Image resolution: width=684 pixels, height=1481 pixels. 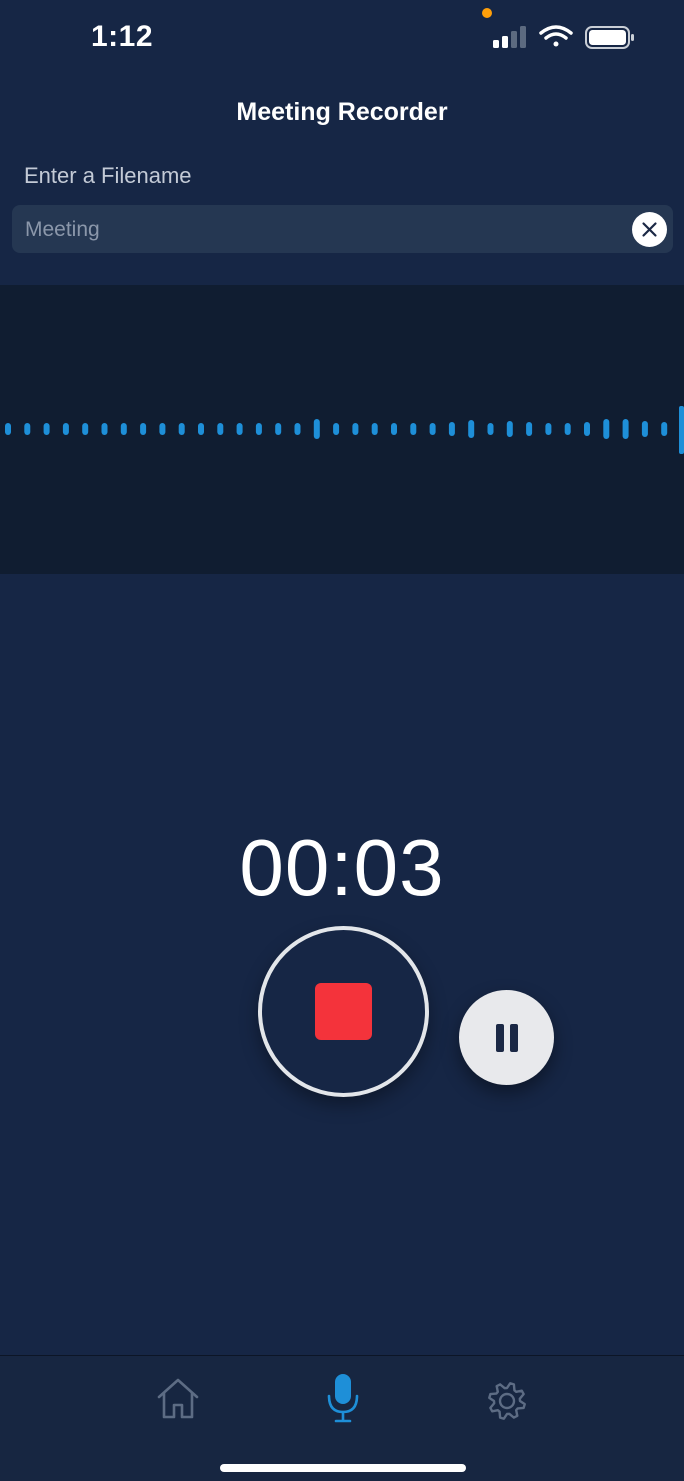 I want to click on filename-field, so click(x=342, y=229).